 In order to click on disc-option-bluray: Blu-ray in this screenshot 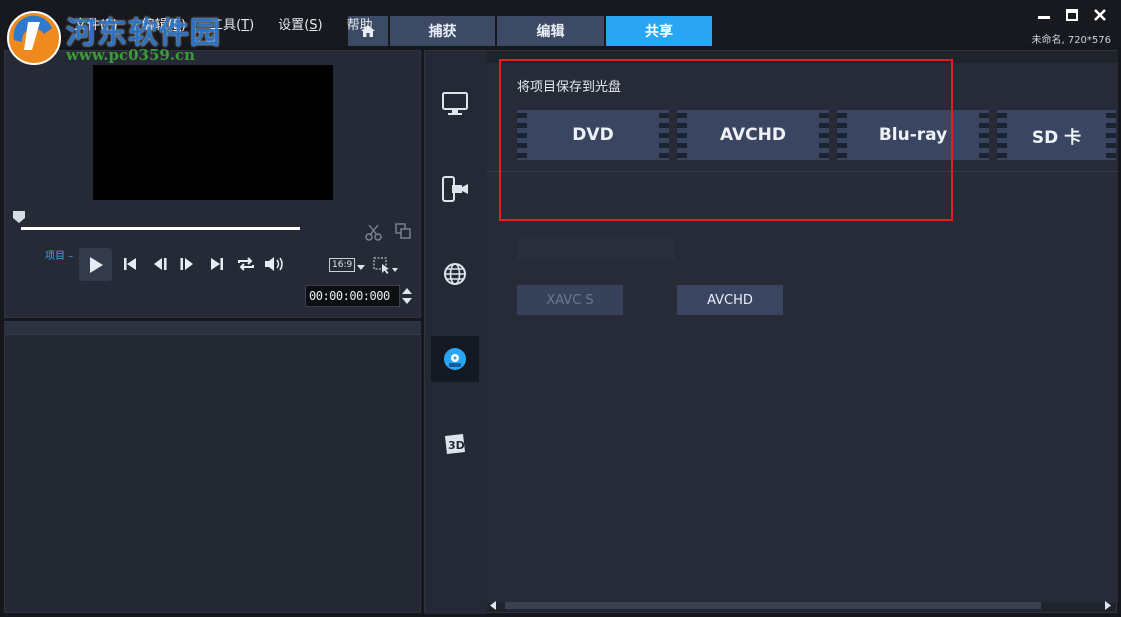, I will do `click(913, 135)`.